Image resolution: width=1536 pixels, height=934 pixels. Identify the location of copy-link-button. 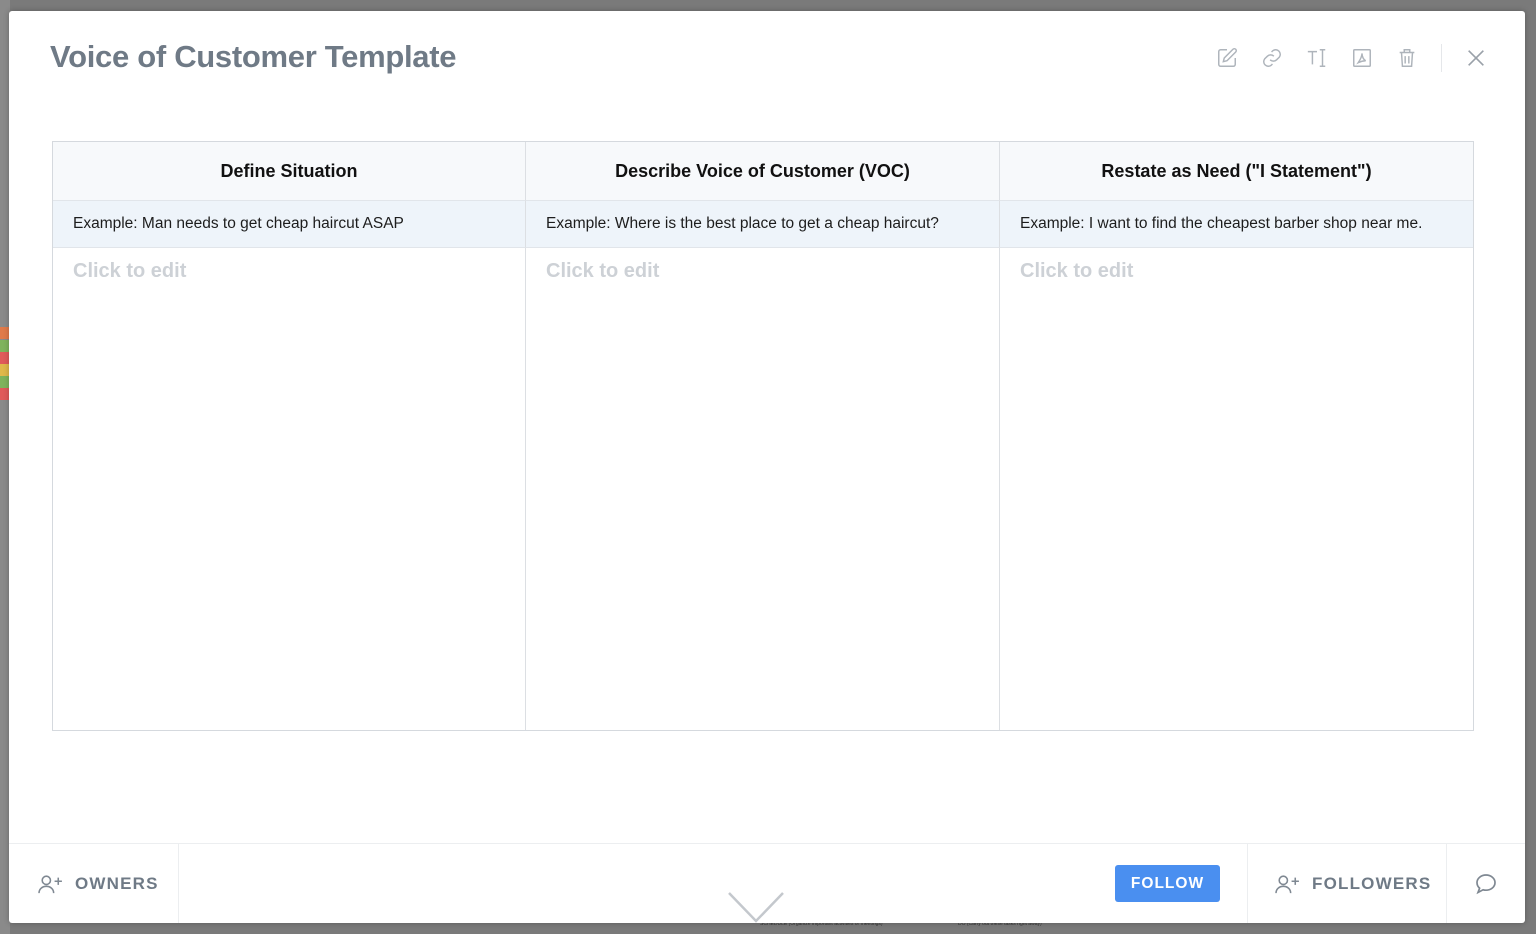
(1272, 58).